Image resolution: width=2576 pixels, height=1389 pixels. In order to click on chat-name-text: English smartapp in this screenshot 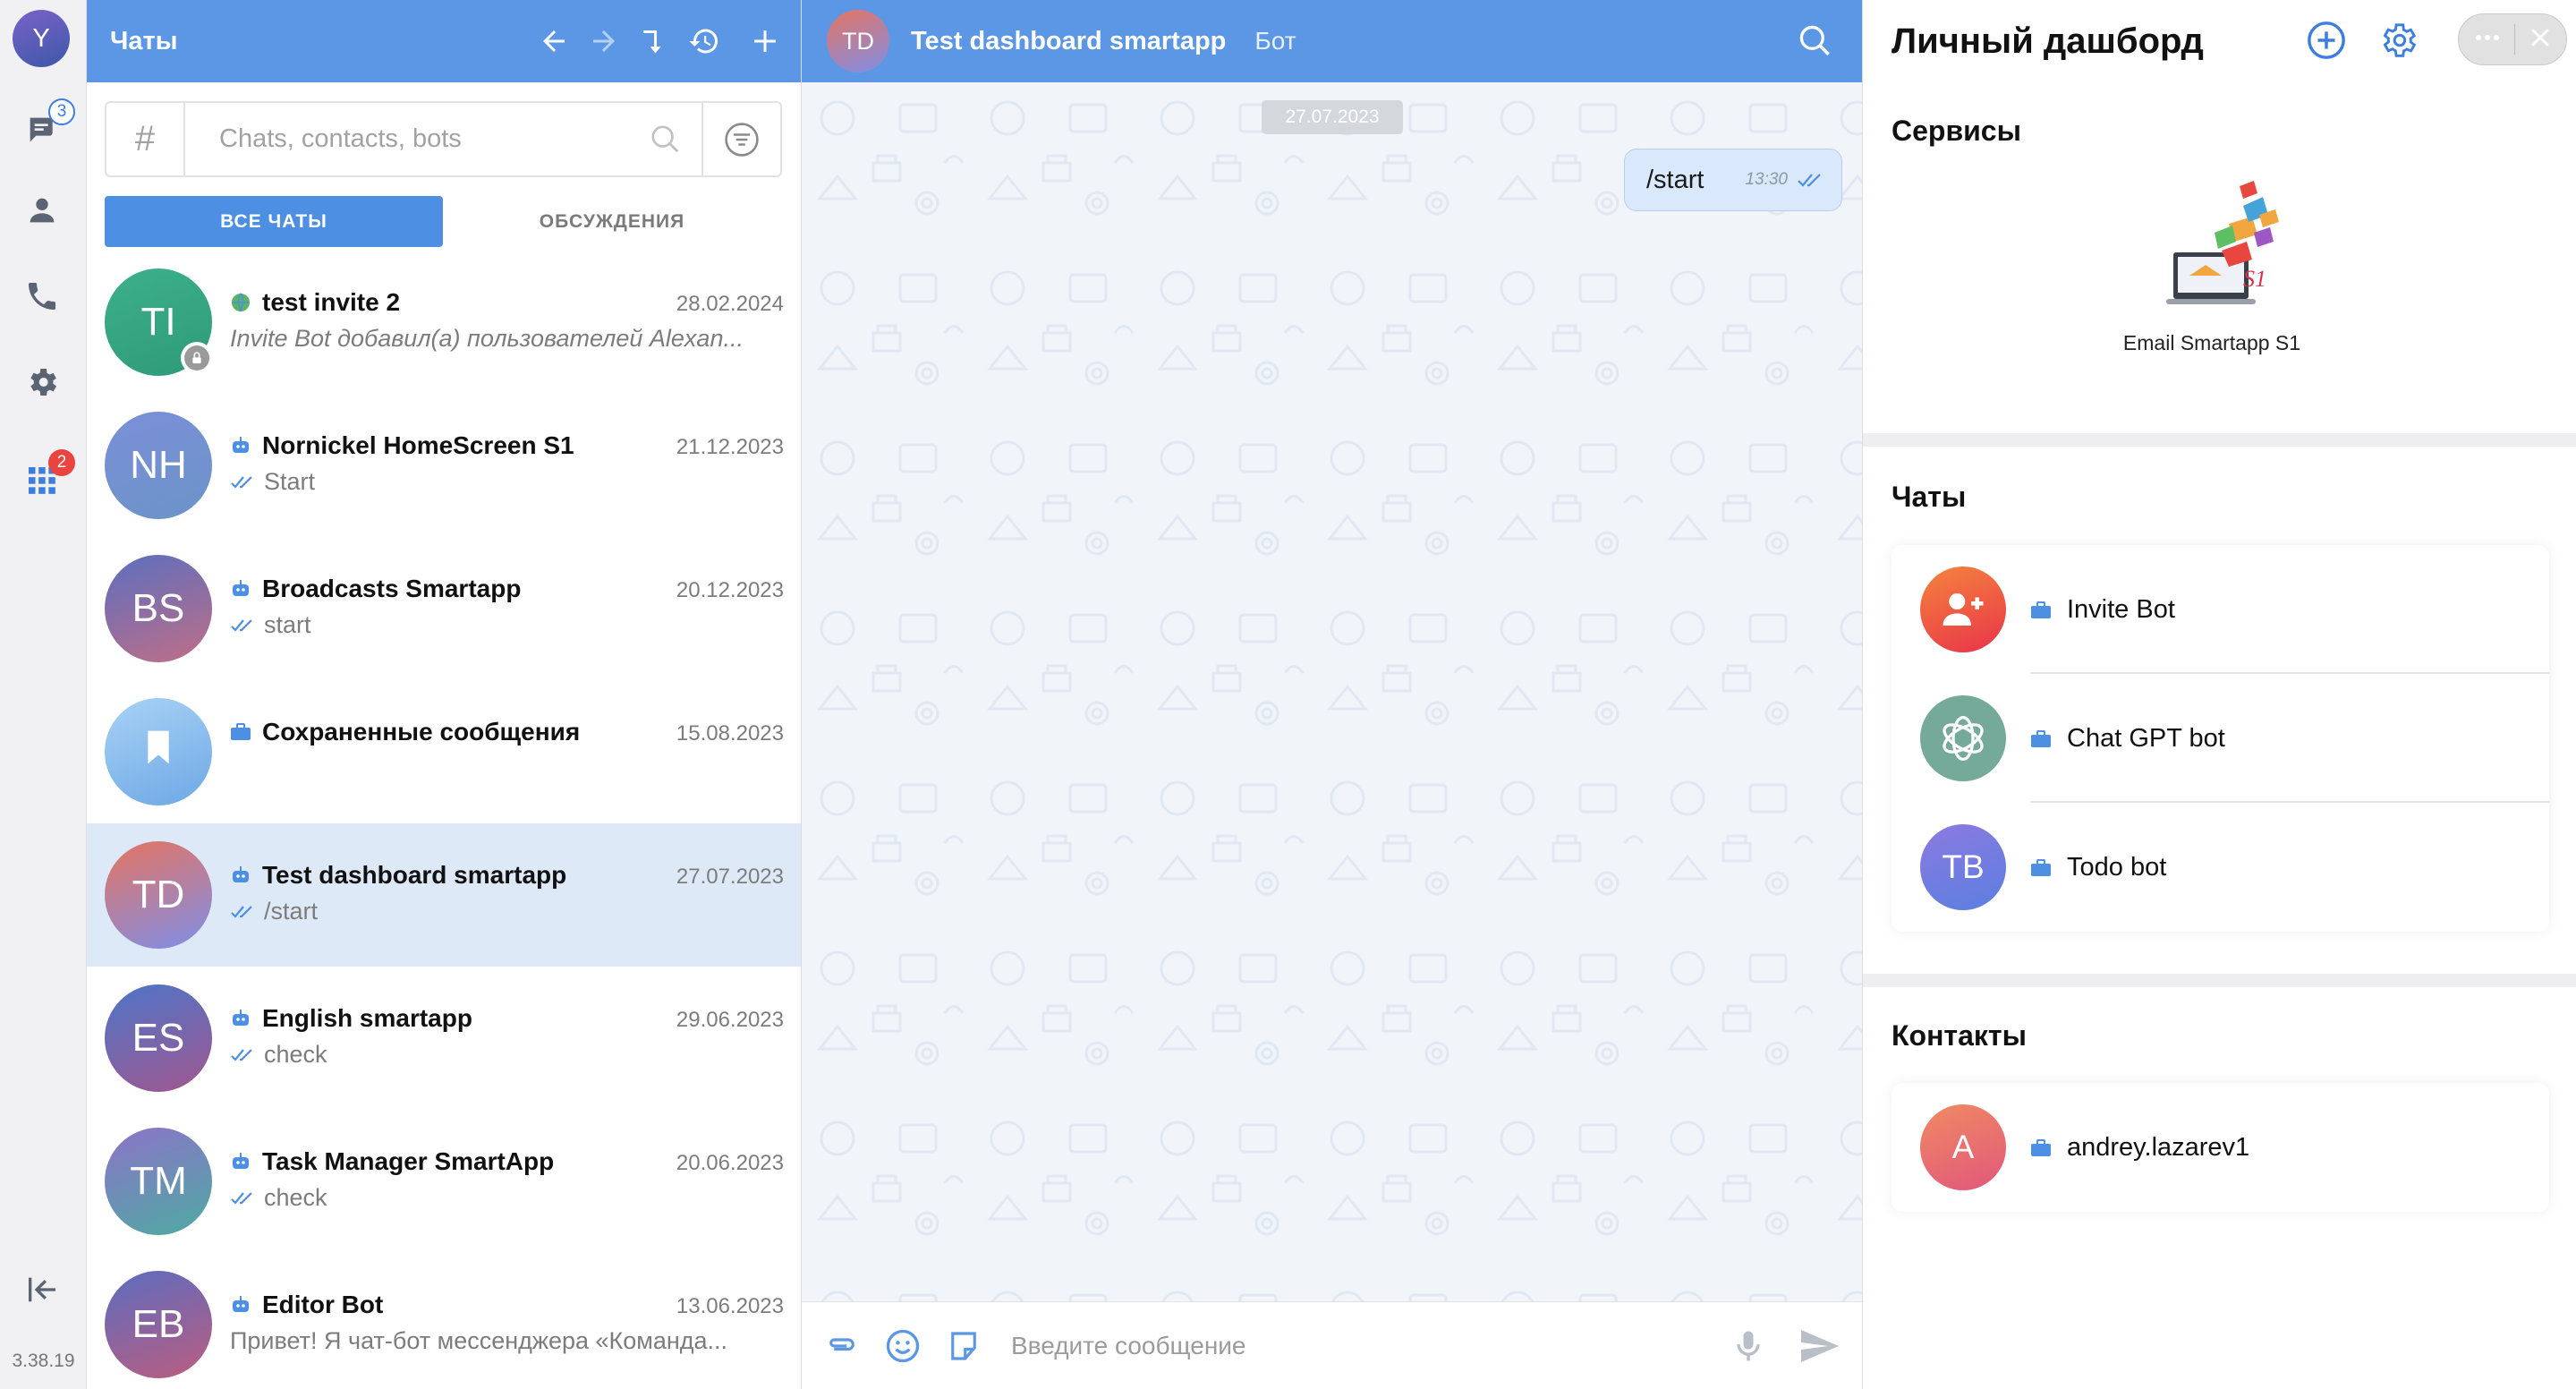, I will do `click(367, 1018)`.